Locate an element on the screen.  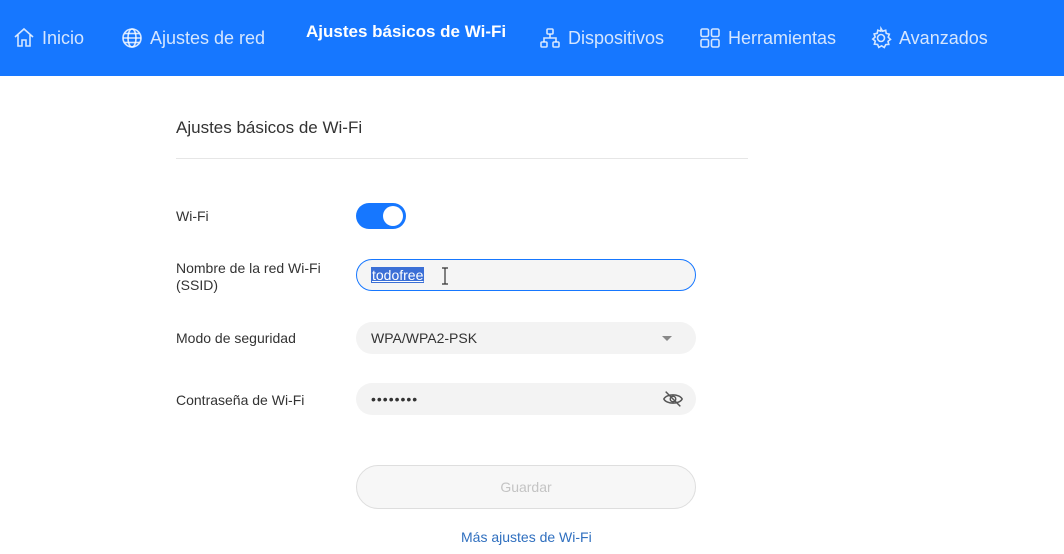
ssid-value: todofree is located at coordinates (398, 275).